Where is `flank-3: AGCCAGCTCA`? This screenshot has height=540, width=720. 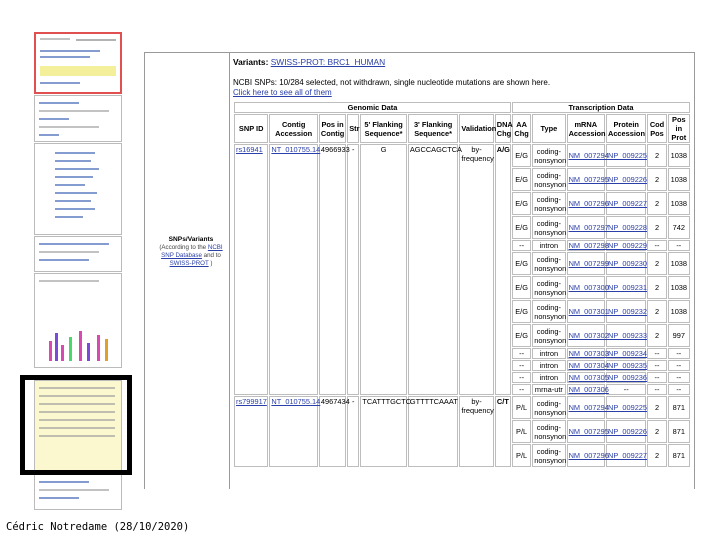 flank-3: AGCCAGCTCA is located at coordinates (434, 269).